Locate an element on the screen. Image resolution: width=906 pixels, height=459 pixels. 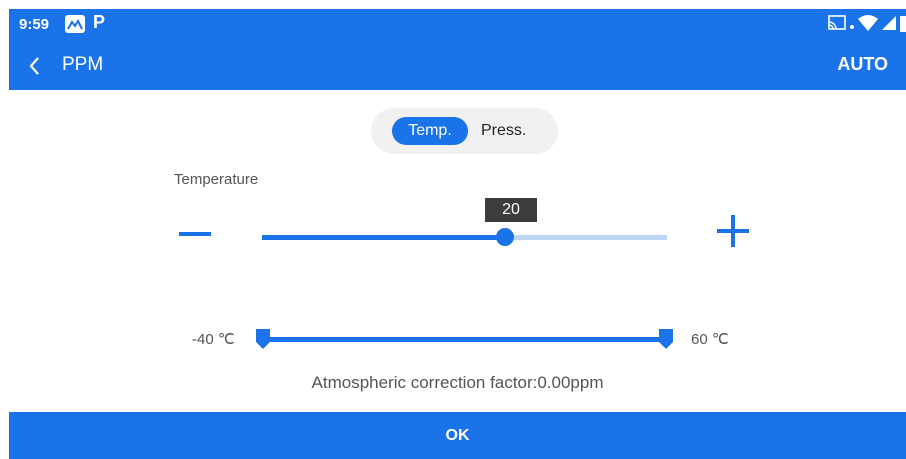
back-button is located at coordinates (36, 66).